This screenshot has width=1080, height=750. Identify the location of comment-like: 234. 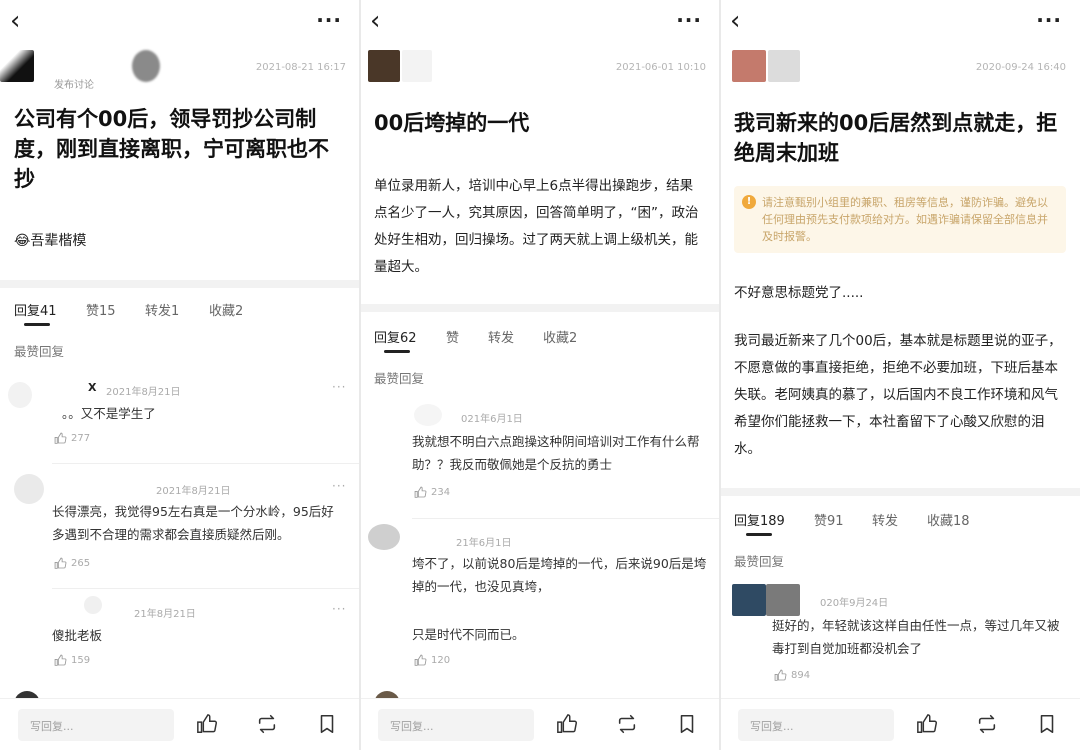
(432, 492).